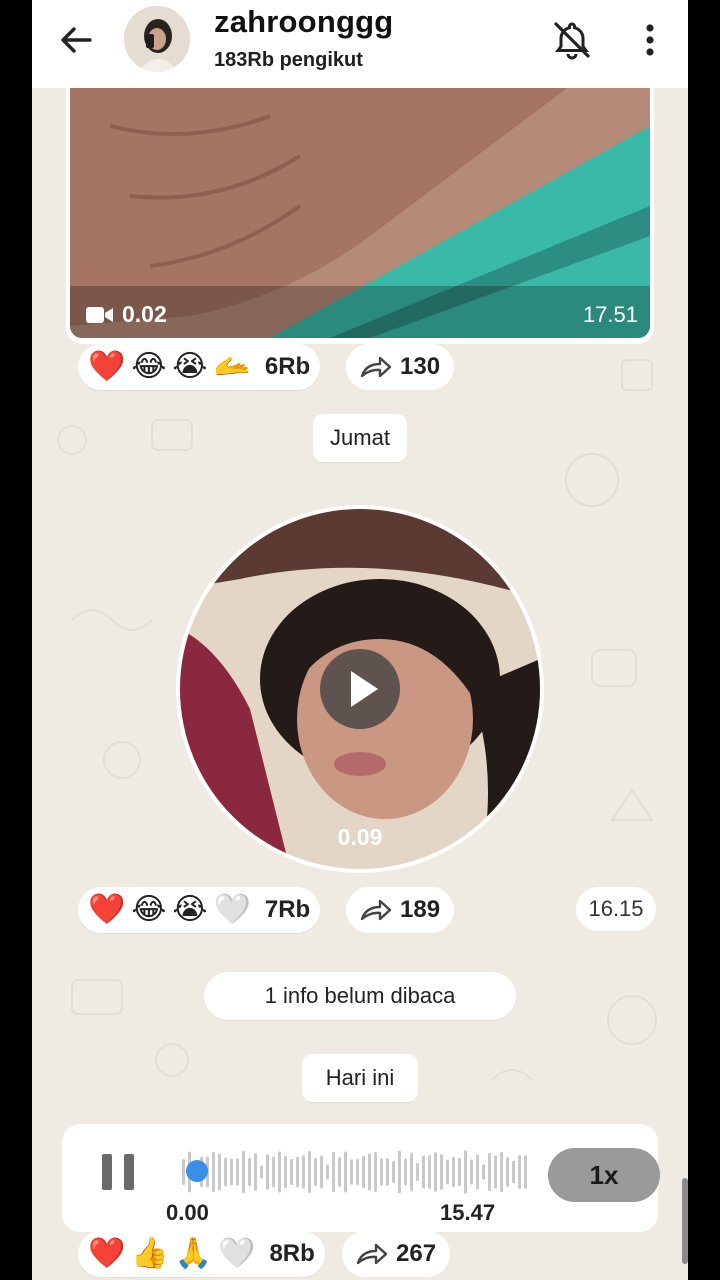 This screenshot has height=1280, width=720. I want to click on round-video-timestamp: 16.15, so click(616, 909).